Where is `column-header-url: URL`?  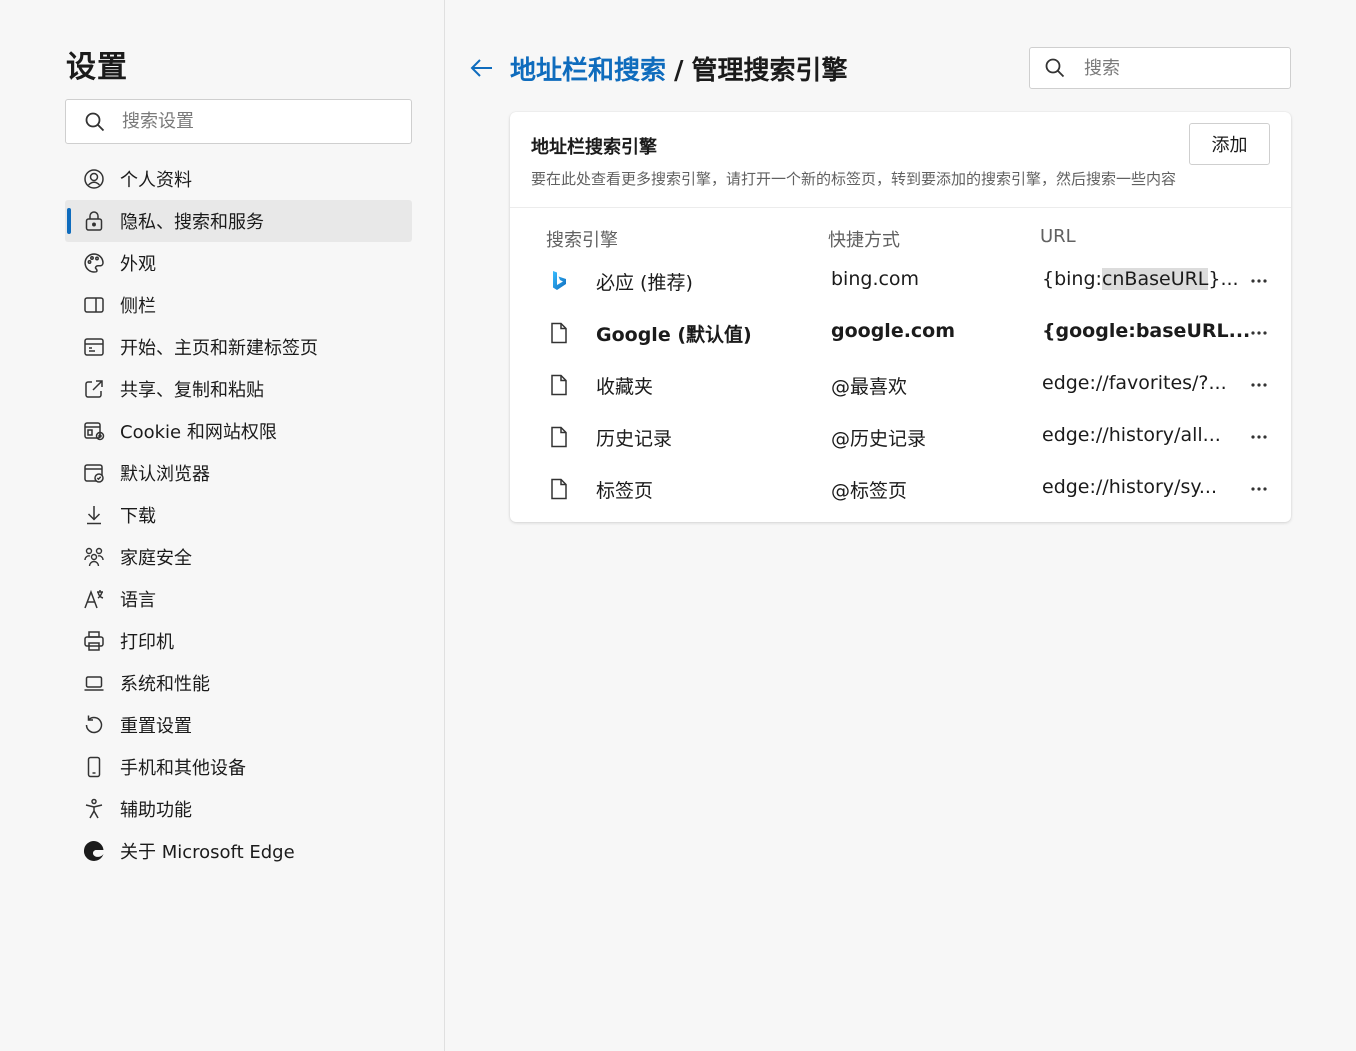 column-header-url: URL is located at coordinates (1058, 236).